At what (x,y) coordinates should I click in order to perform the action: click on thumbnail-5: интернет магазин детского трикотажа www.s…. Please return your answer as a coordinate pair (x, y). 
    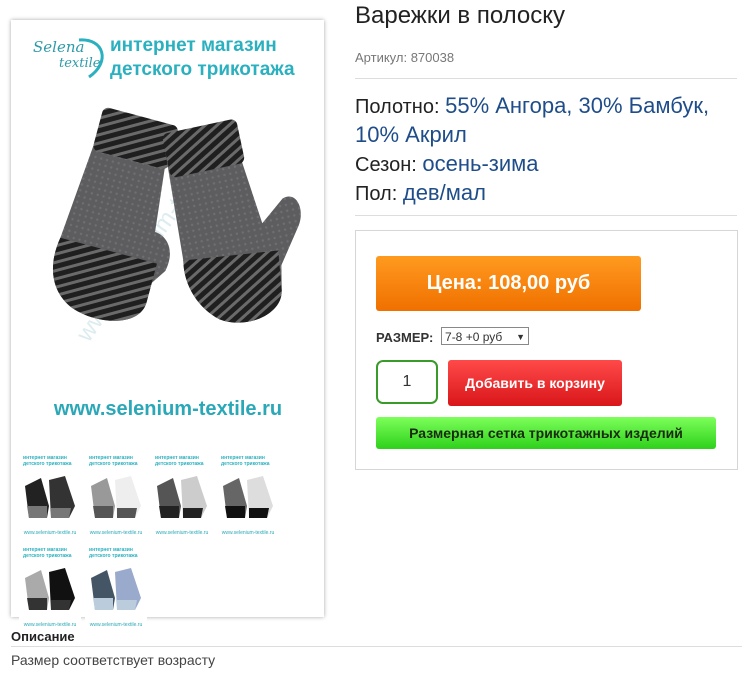
    Looking at the image, I should click on (50, 588).